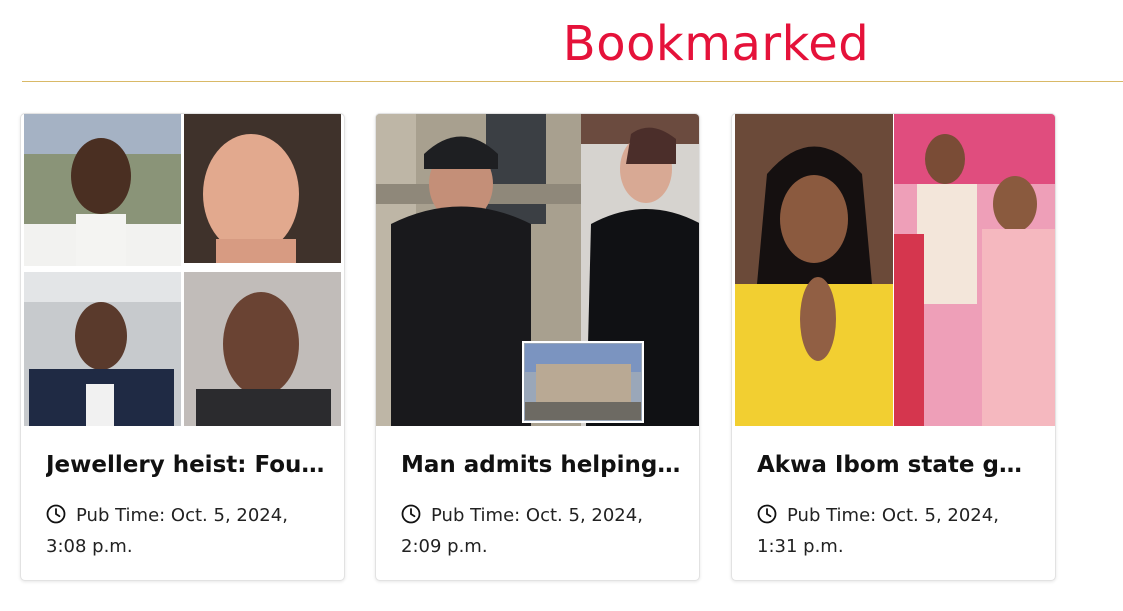 The width and height of the screenshot is (1123, 611). Describe the element at coordinates (89, 546) in the screenshot. I see `publish-time-value: 3:08 p.m.` at that location.